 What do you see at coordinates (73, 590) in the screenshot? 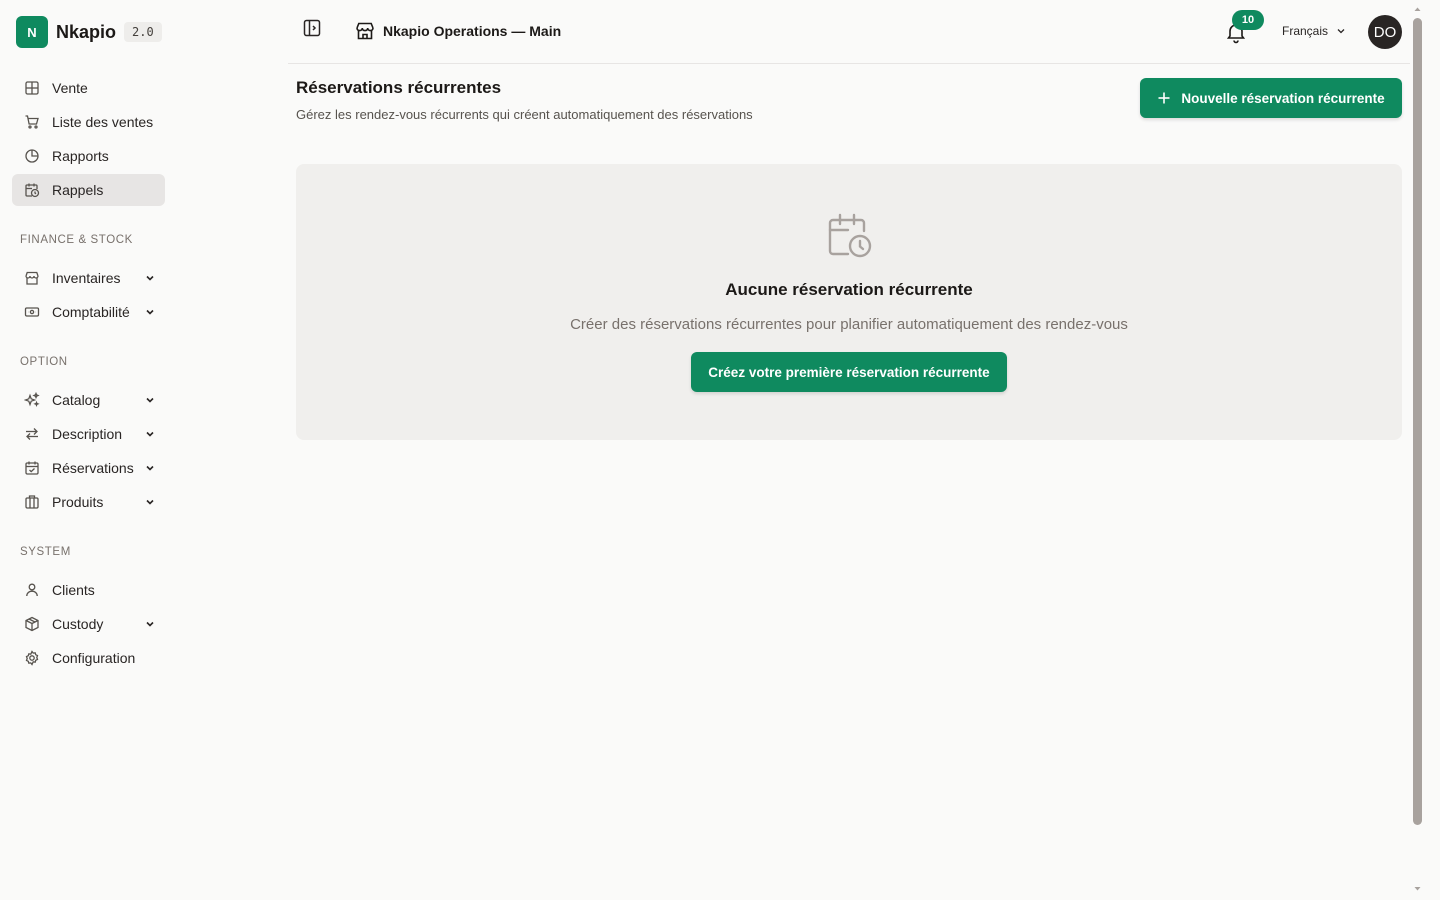
I see `sidebar-item-label: Clients` at bounding box center [73, 590].